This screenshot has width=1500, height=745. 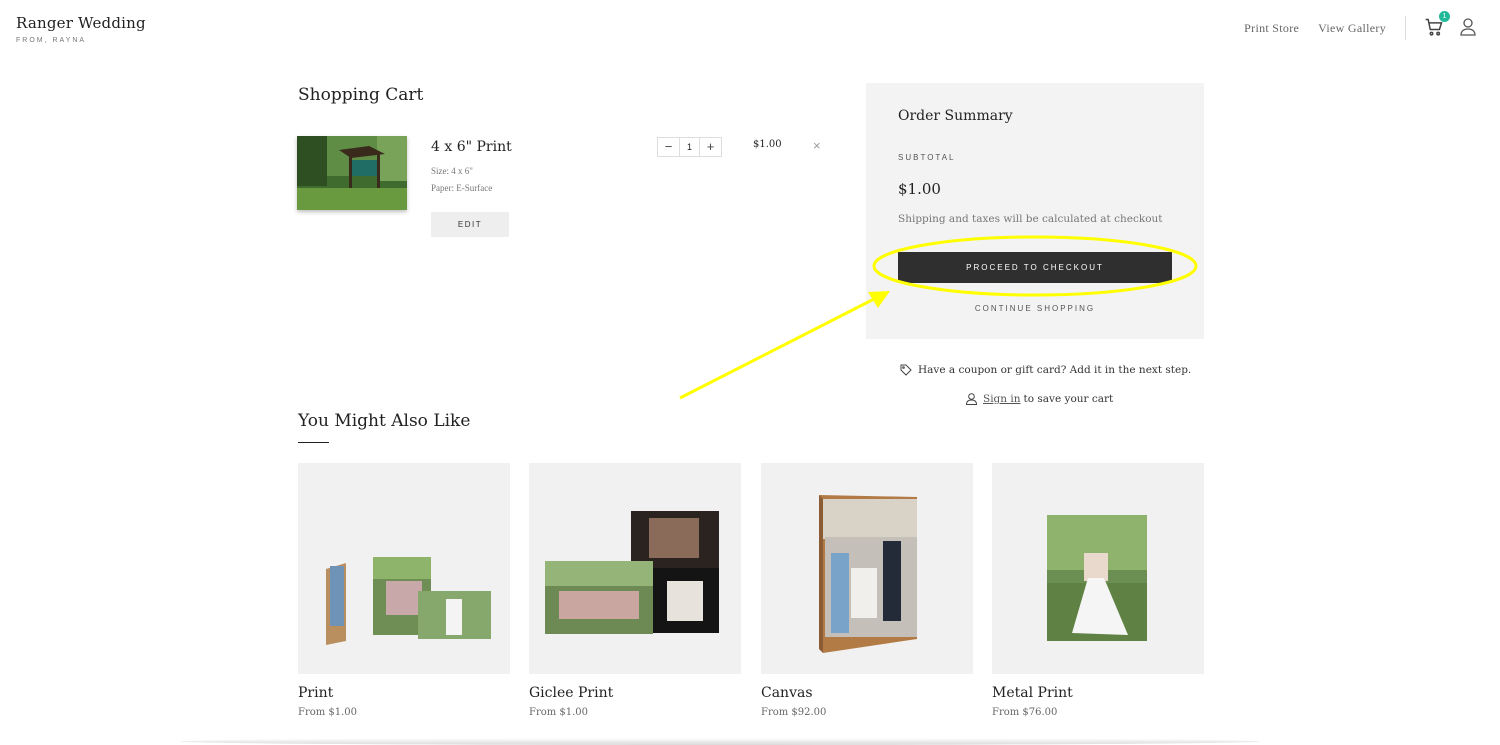 I want to click on order-summary-title: Order Summary, so click(x=955, y=116).